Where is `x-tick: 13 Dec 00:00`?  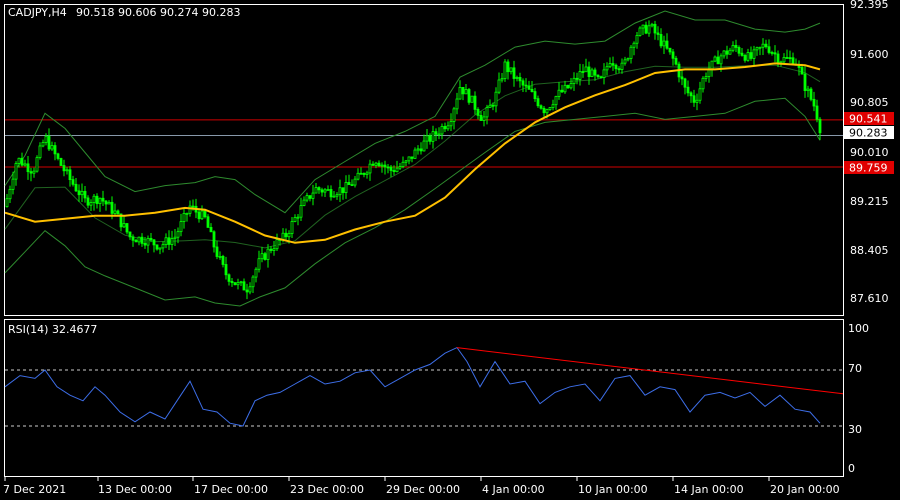 x-tick: 13 Dec 00:00 is located at coordinates (135, 489).